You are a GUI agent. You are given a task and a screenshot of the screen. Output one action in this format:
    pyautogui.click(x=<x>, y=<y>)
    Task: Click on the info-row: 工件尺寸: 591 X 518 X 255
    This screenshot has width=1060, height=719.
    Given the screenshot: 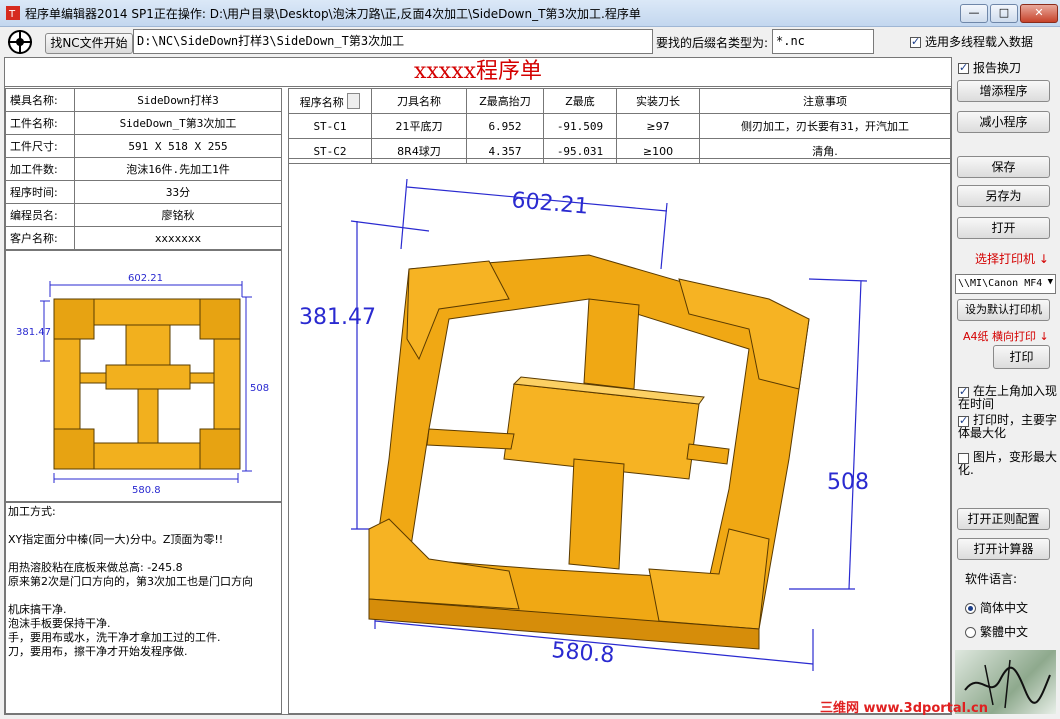 What is the action you would take?
    pyautogui.click(x=143, y=146)
    